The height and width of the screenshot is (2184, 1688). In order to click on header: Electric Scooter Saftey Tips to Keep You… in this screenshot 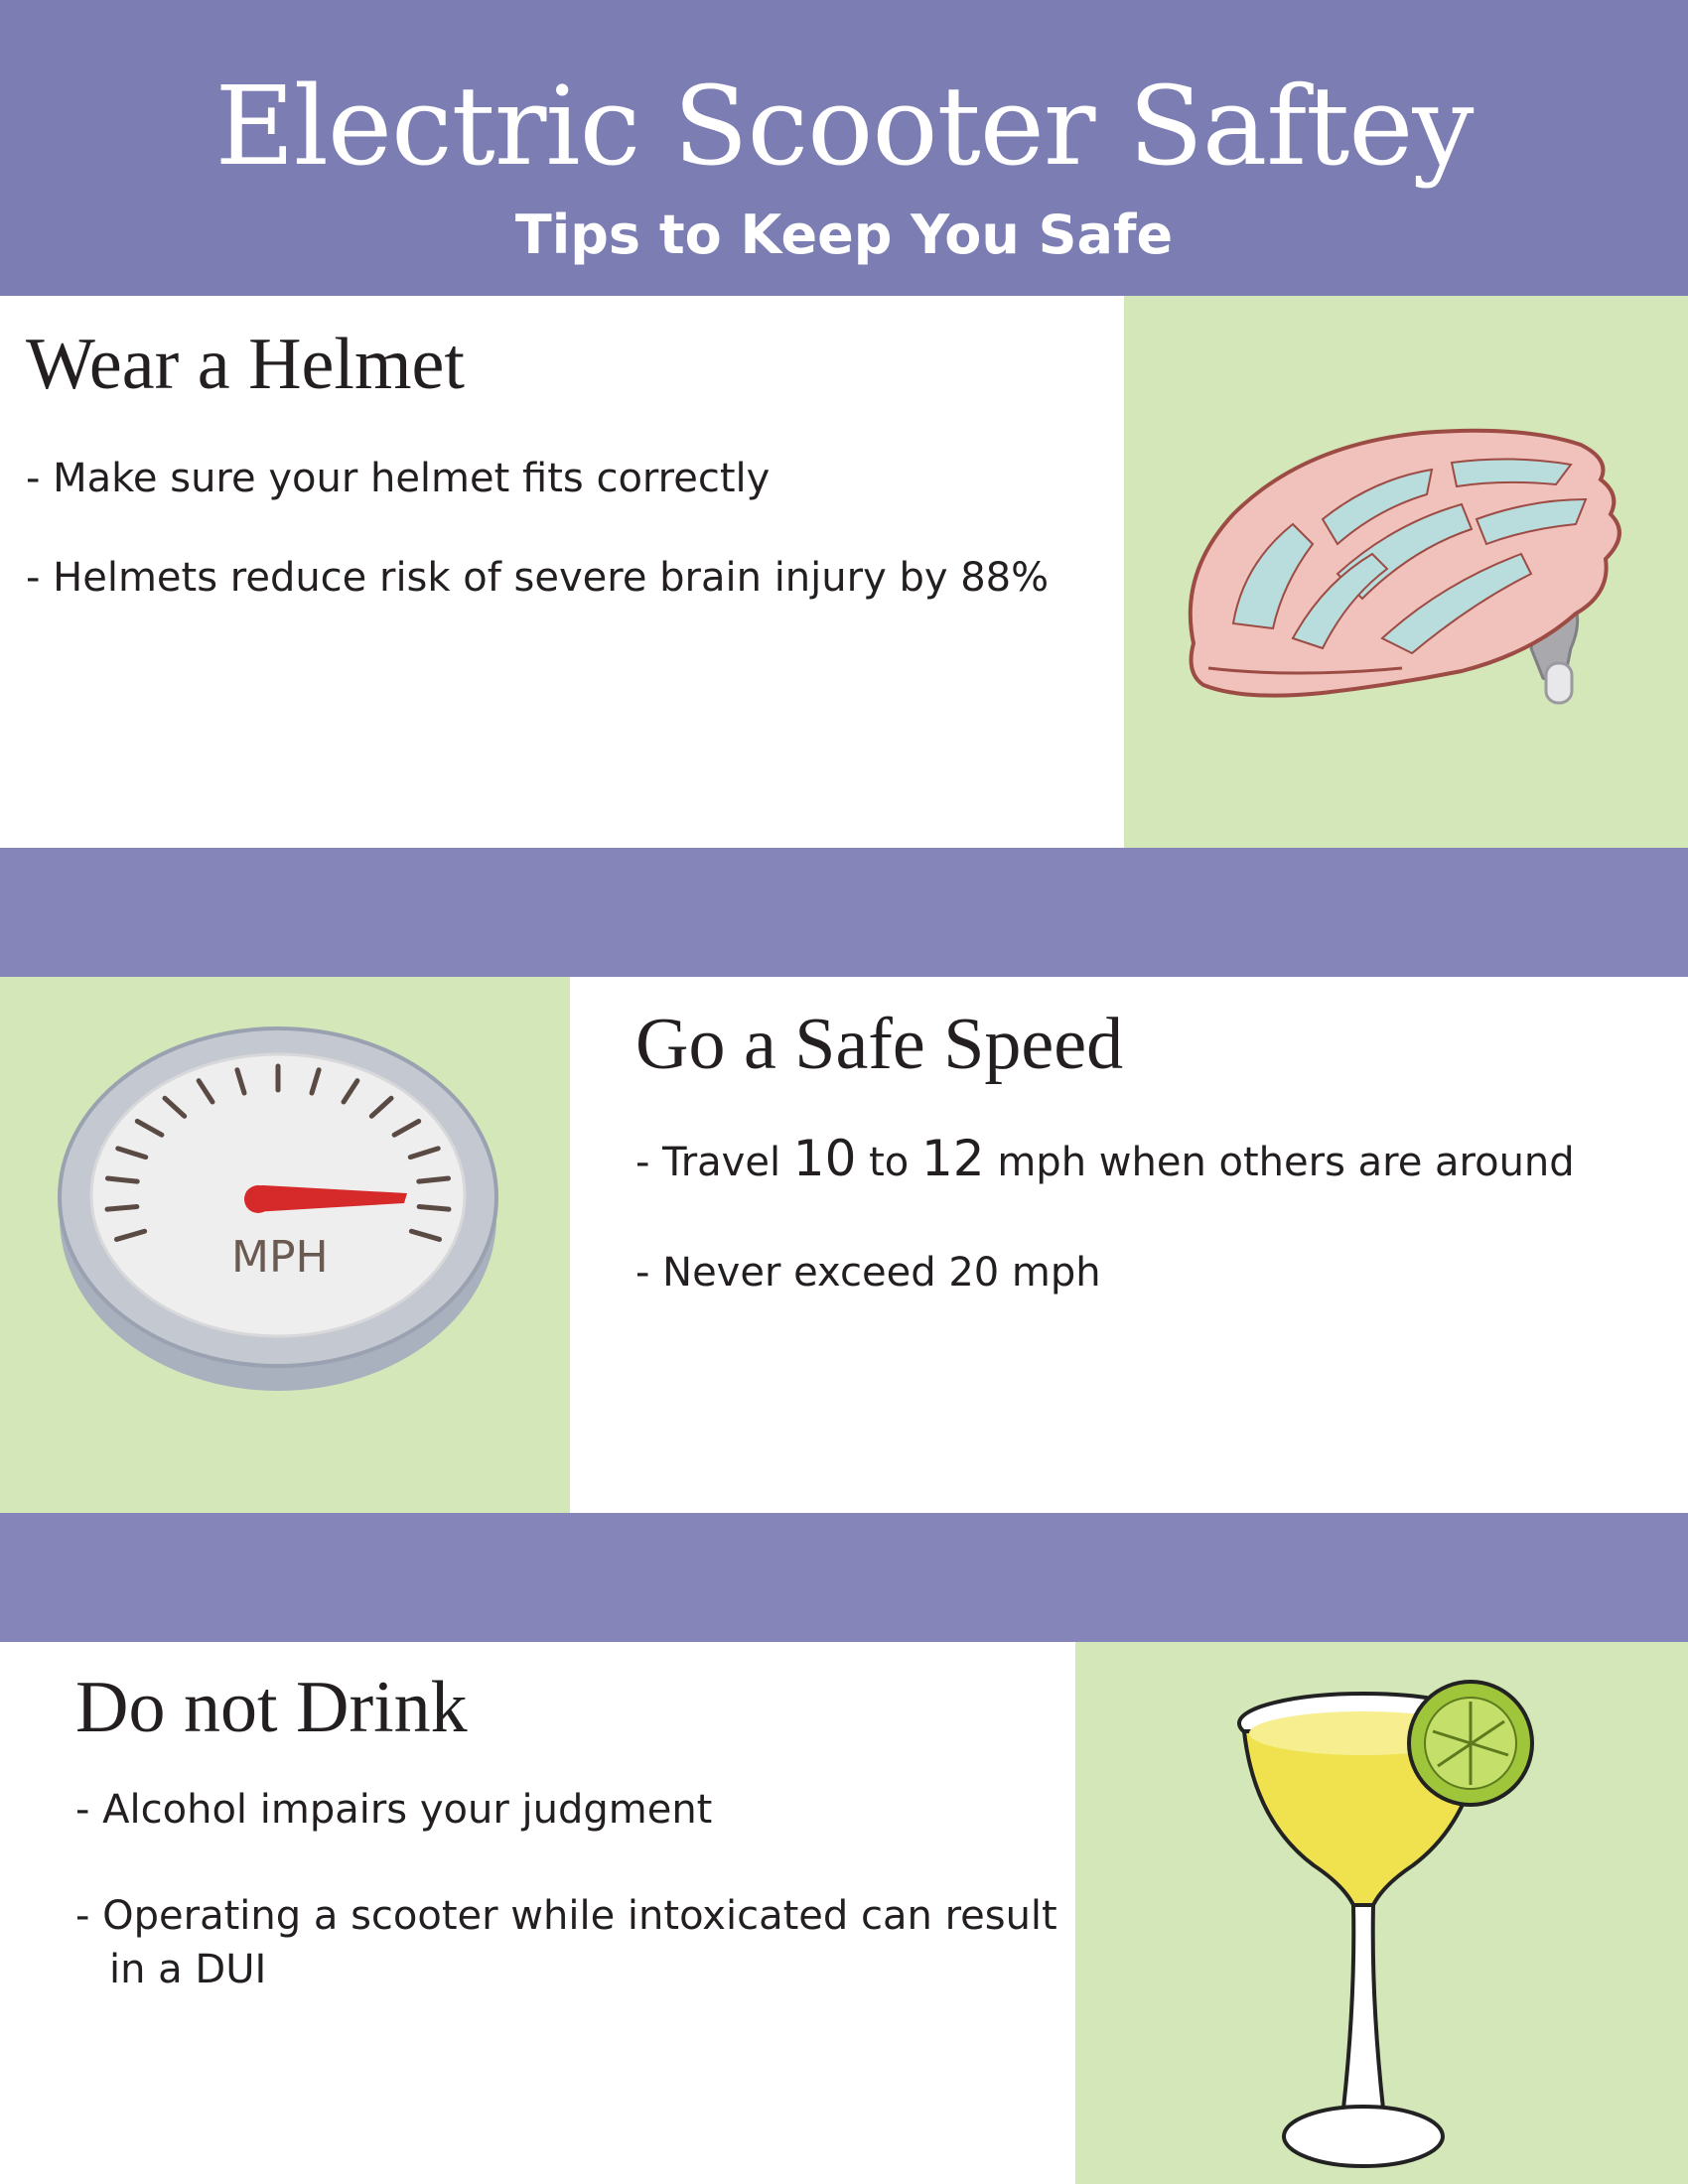, I will do `click(844, 148)`.